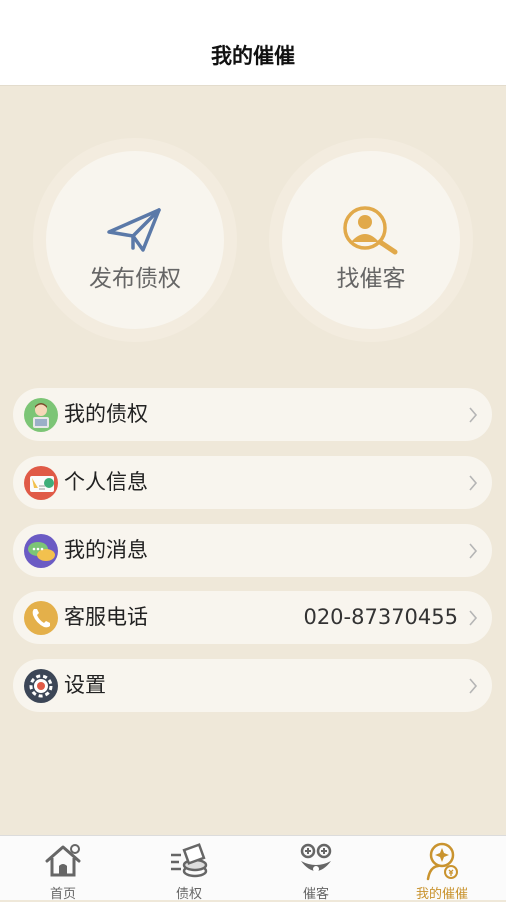 The height and width of the screenshot is (902, 506). I want to click on tab-my-cuicui: 我的催催, so click(442, 869).